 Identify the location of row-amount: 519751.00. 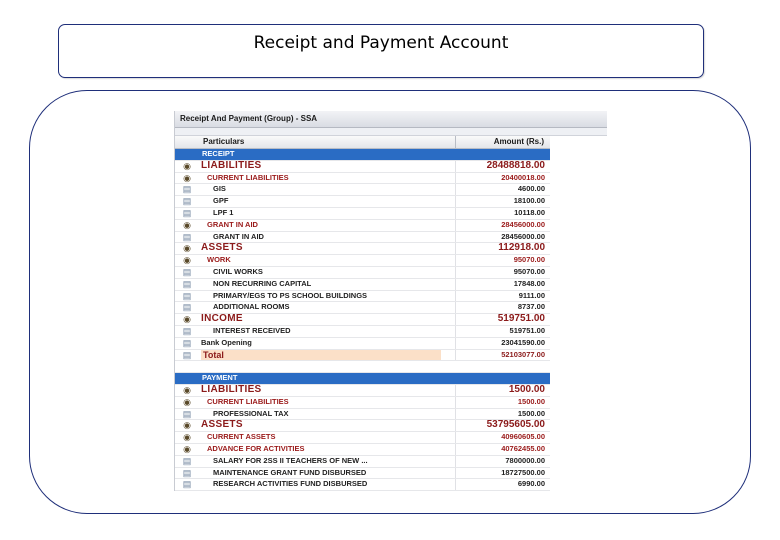
(521, 319).